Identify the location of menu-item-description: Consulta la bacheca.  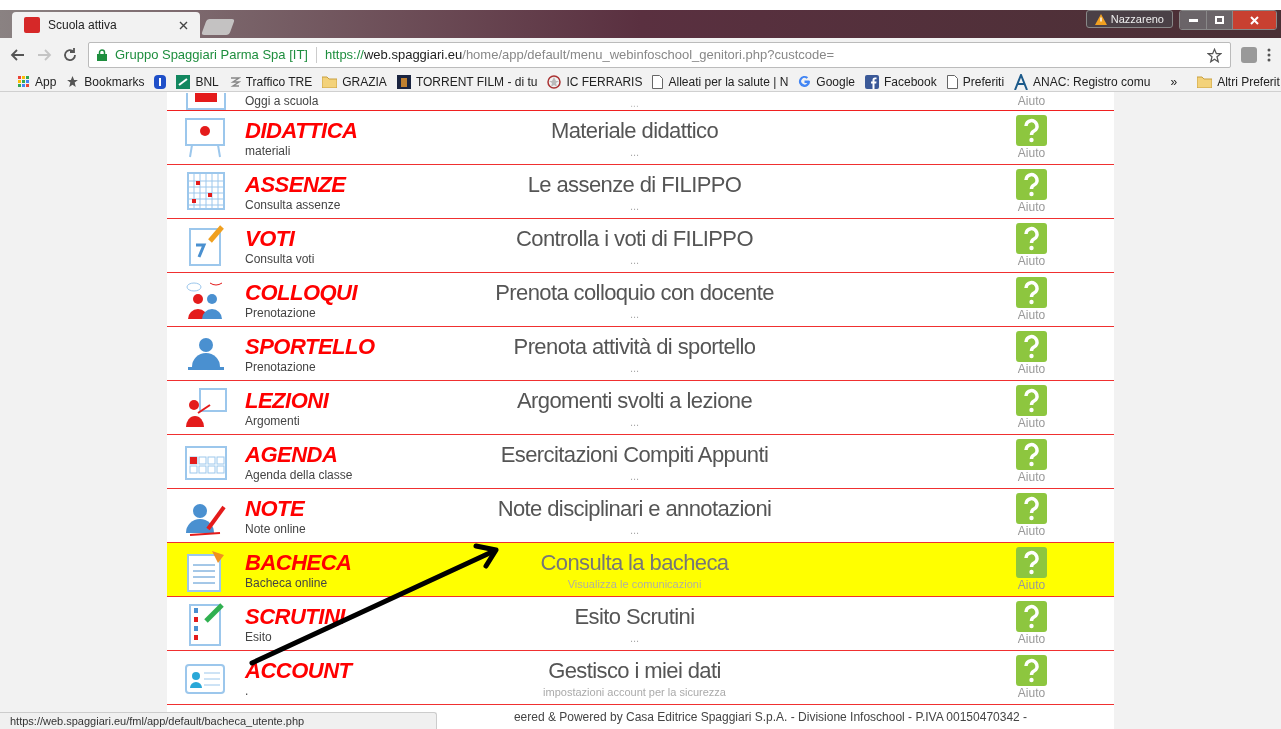
(634, 562).